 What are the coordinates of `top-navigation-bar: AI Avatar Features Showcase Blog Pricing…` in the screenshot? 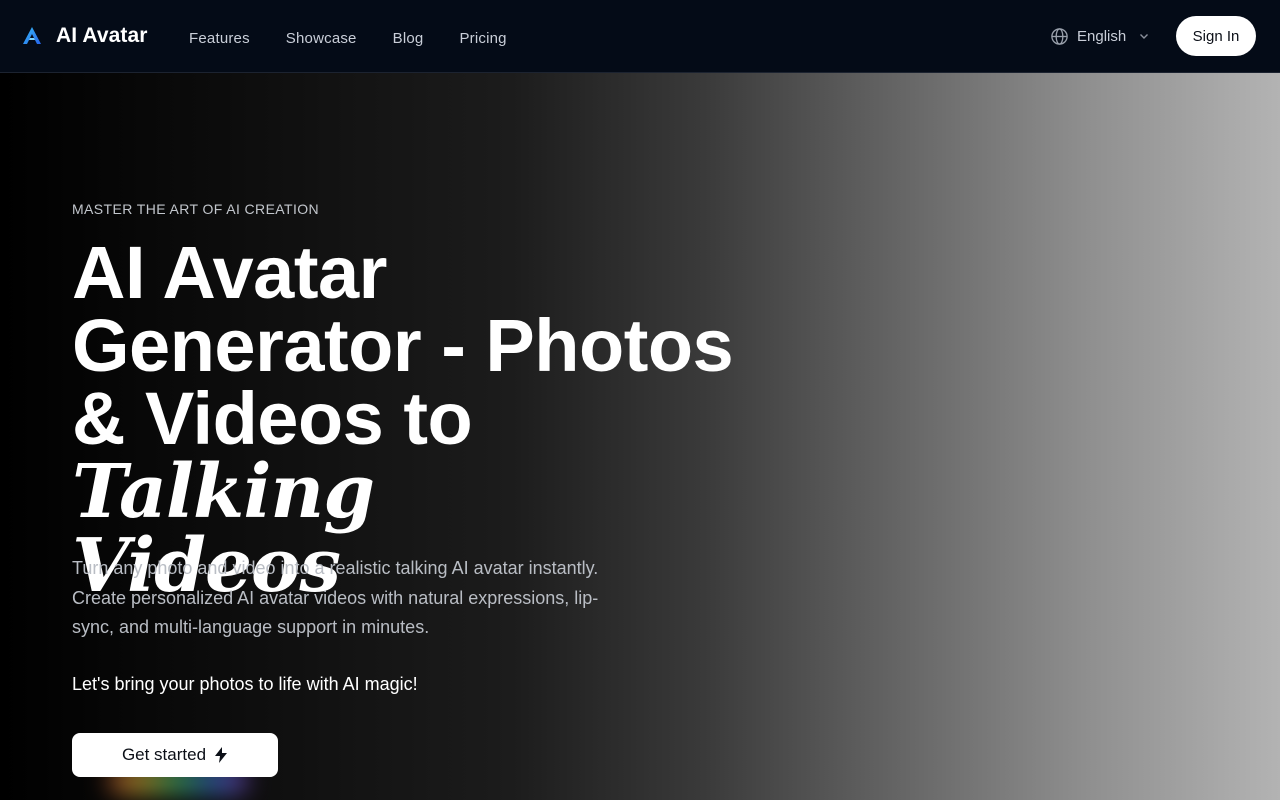 It's located at (640, 36).